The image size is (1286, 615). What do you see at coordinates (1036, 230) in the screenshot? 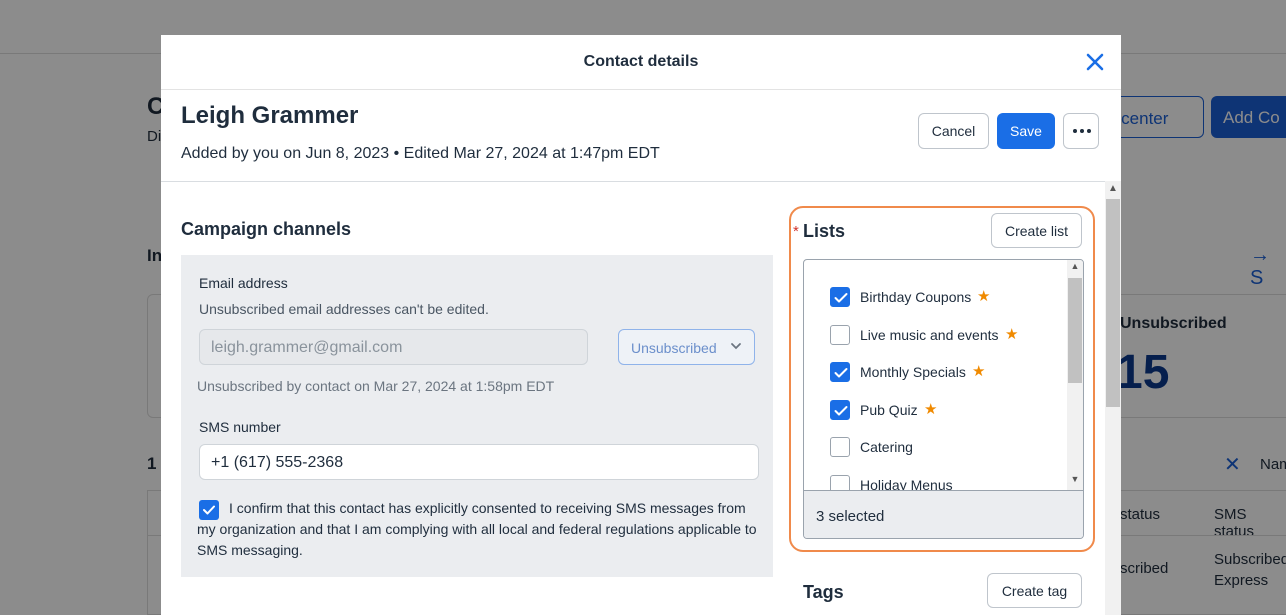
I see `create-list-button: Create list` at bounding box center [1036, 230].